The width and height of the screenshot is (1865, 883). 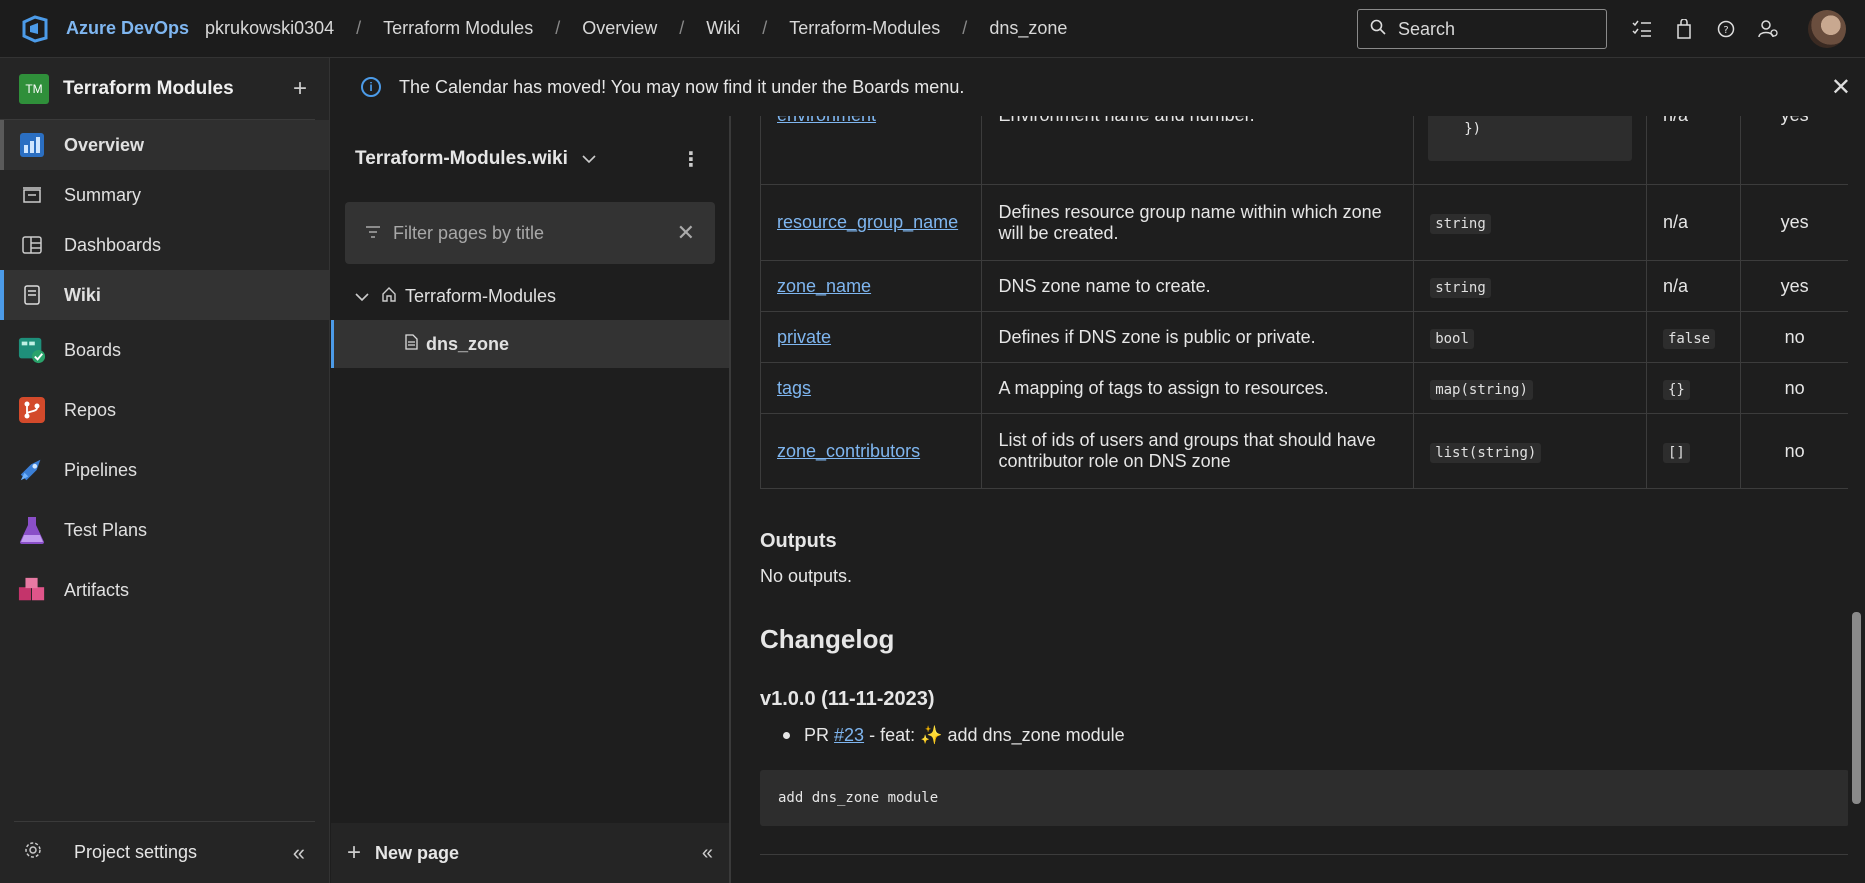 I want to click on azure-devops-logo-icon, so click(x=35, y=29).